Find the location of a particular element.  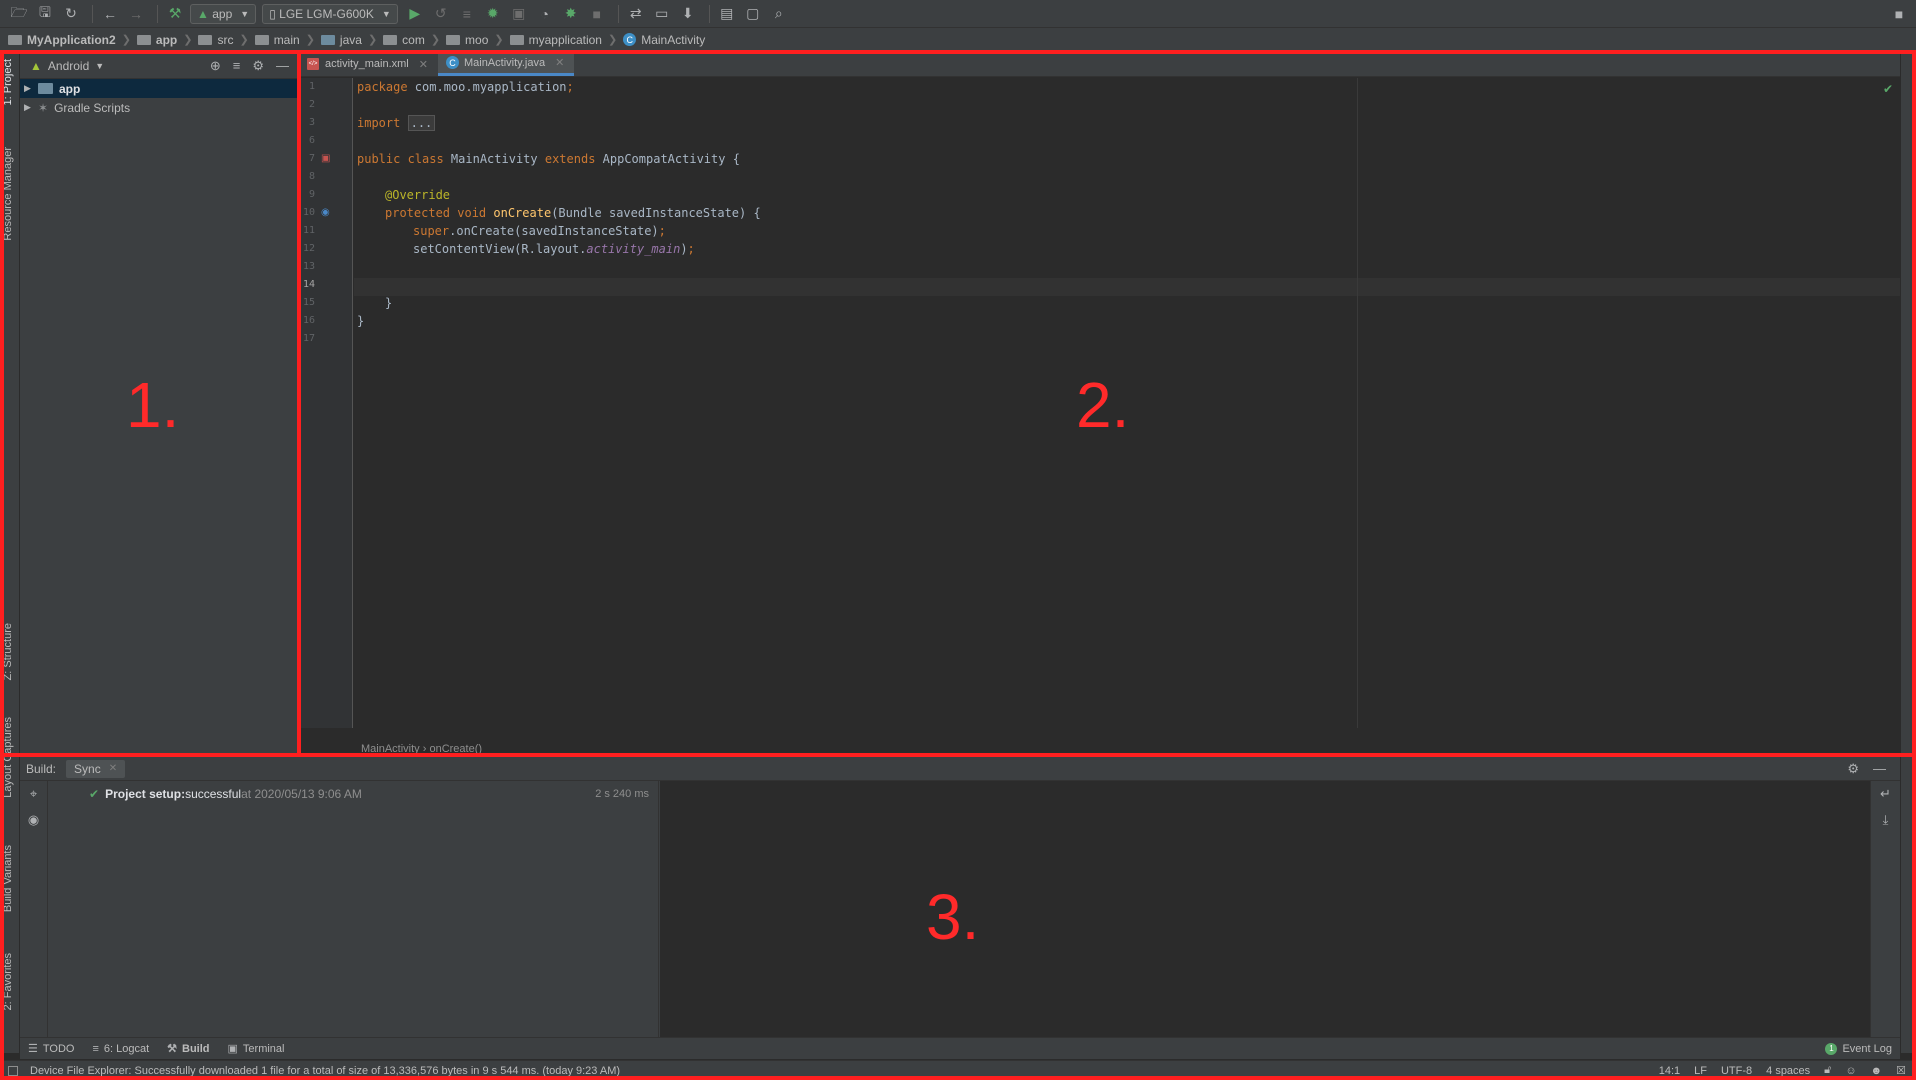

breadcrumb-src: src is located at coordinates (215, 40).